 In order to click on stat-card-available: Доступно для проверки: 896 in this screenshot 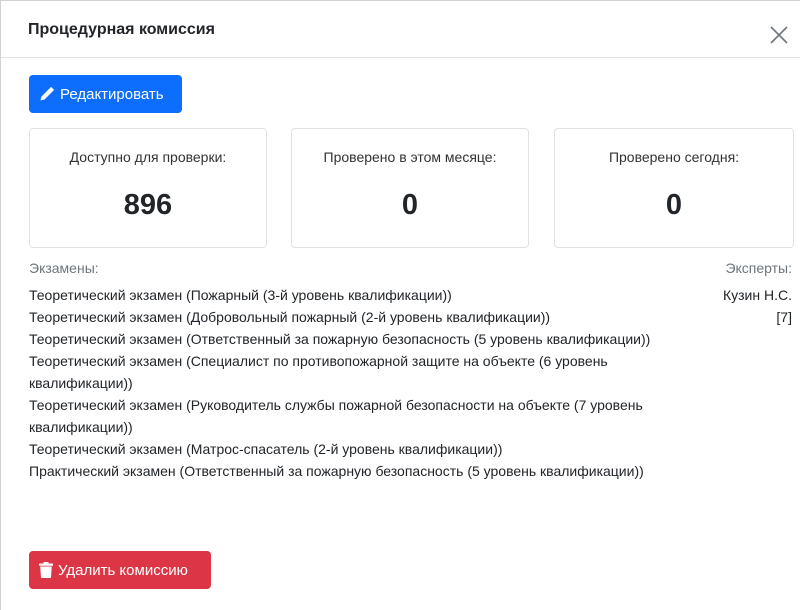, I will do `click(148, 188)`.